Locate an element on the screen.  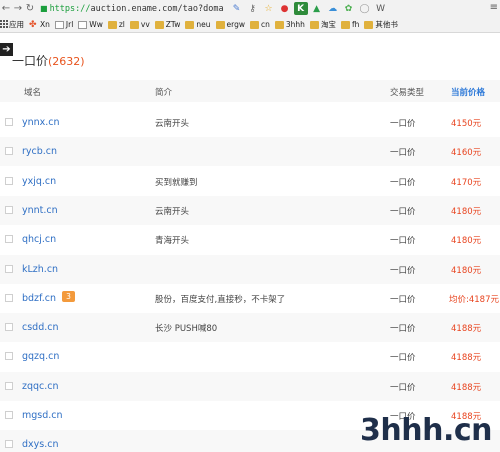
page-title: 一口价(2632) is located at coordinates (48, 60).